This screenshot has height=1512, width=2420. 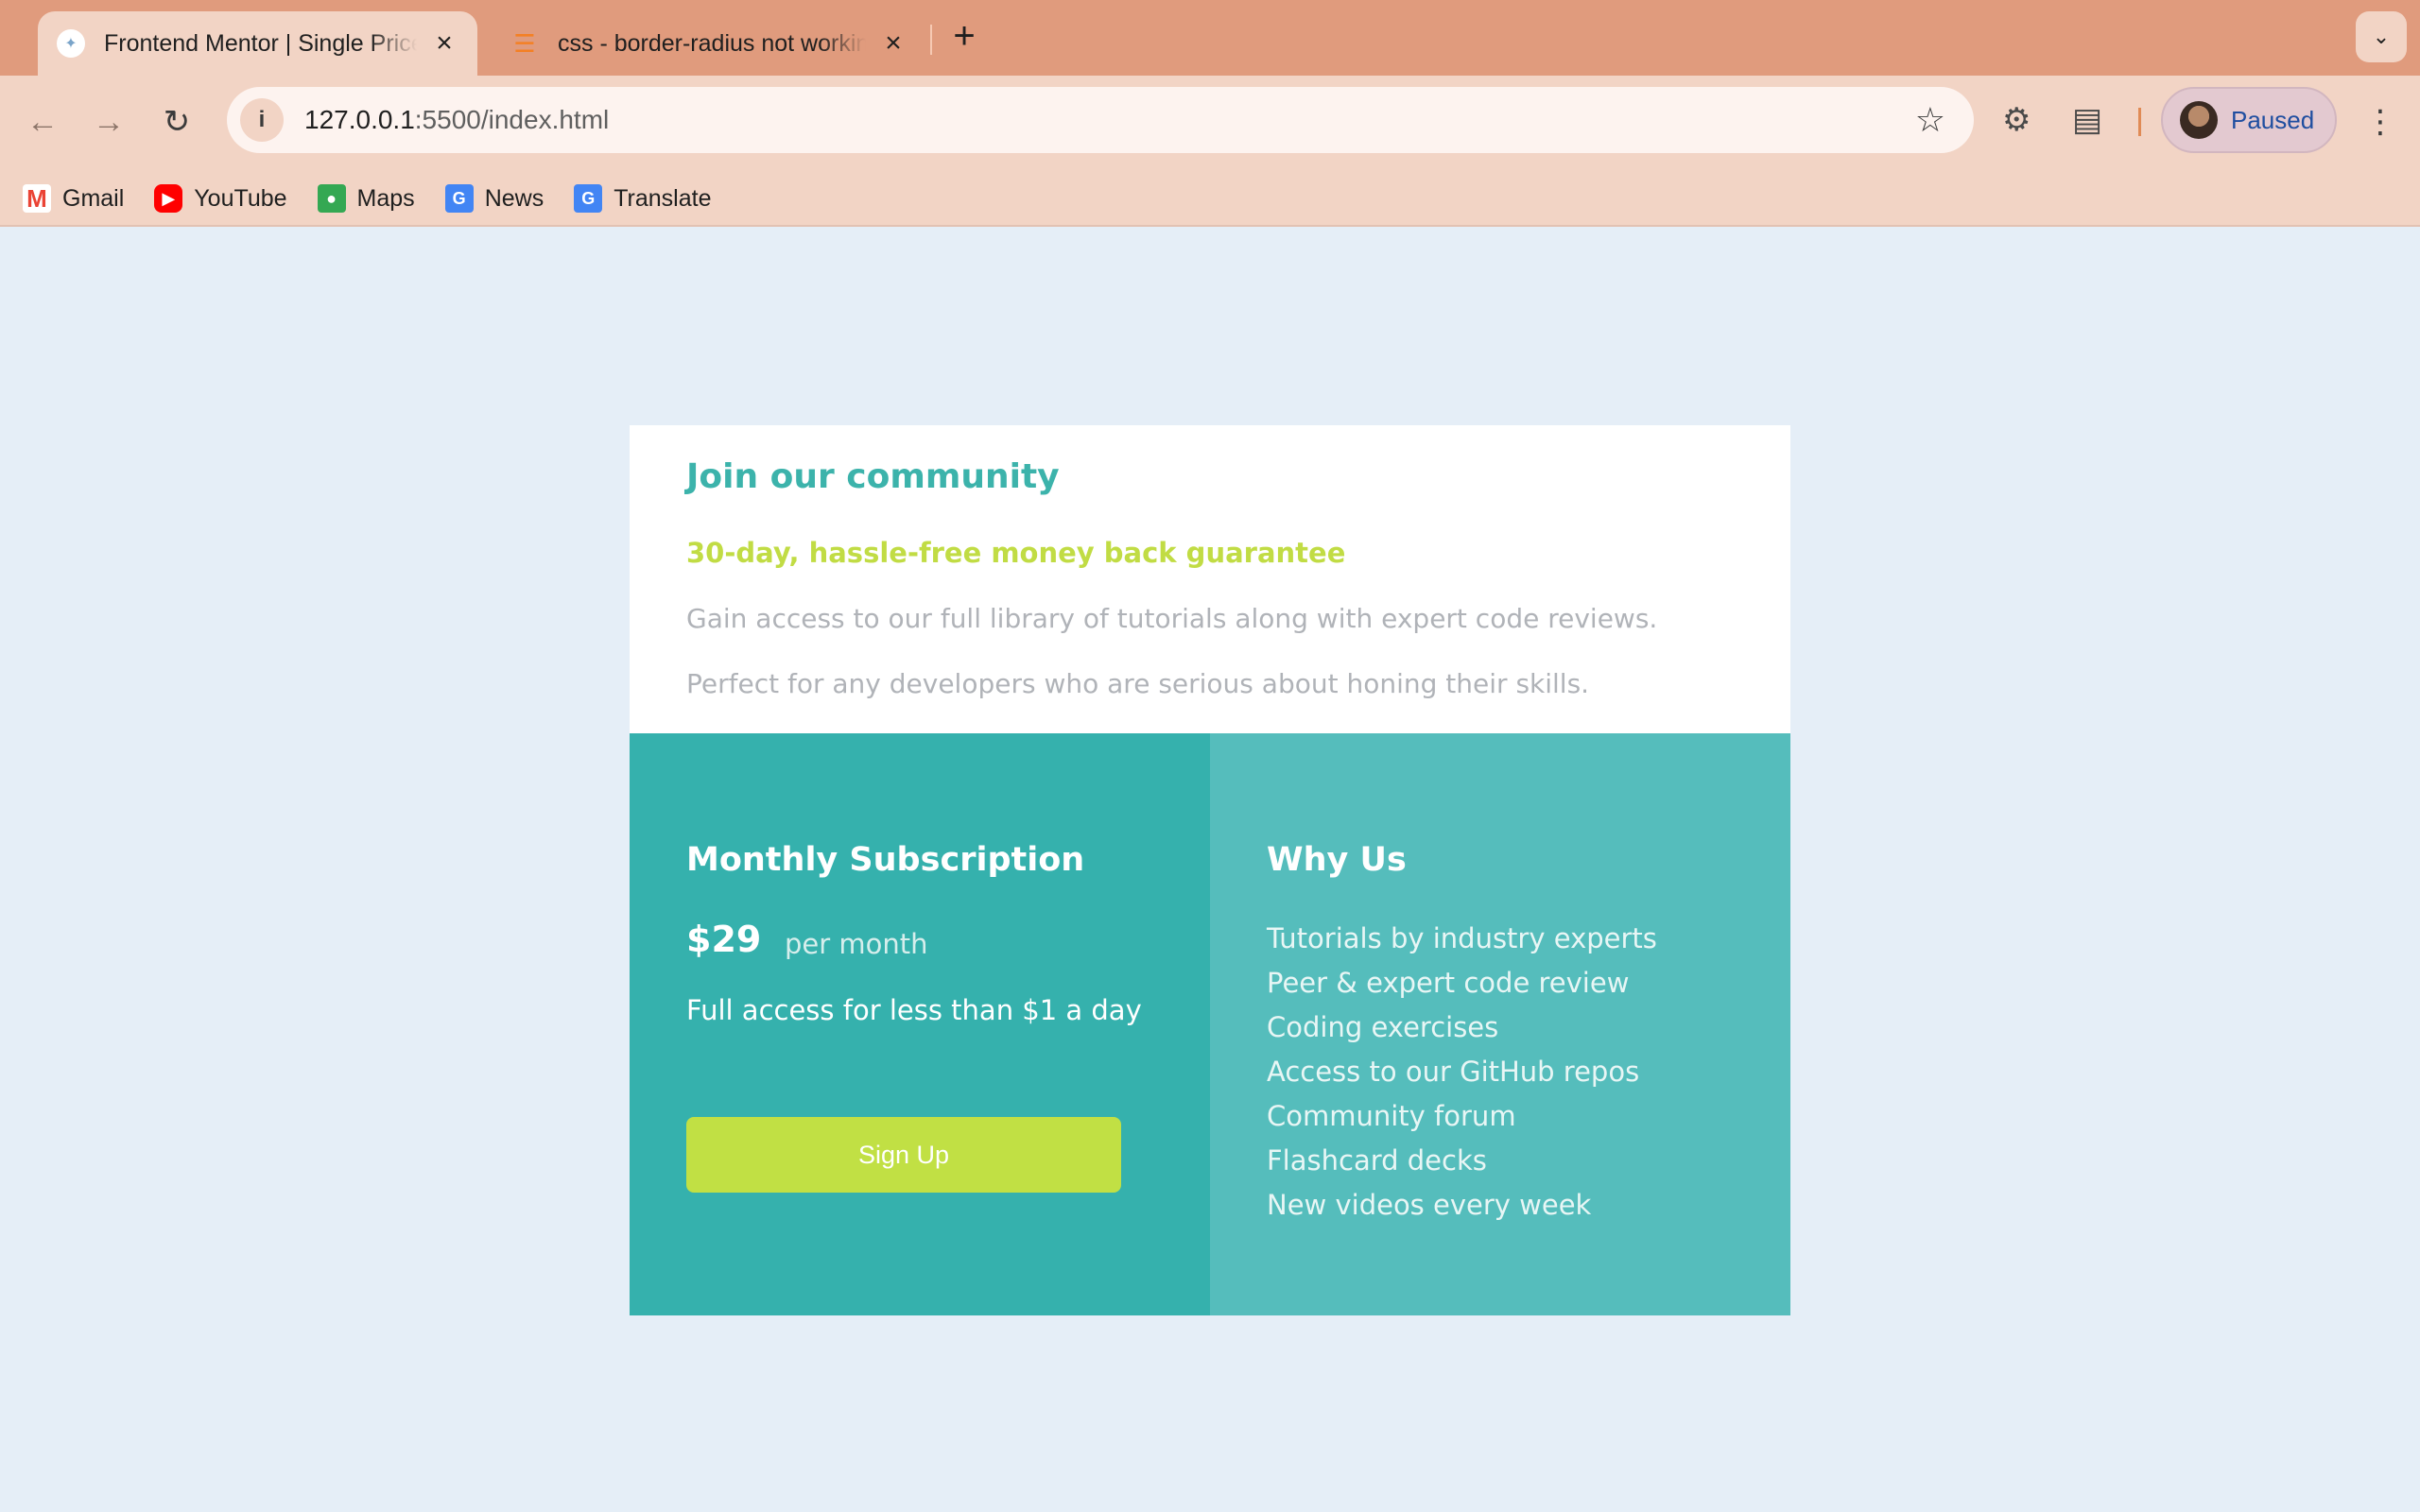 I want to click on url-host: 127.0.0.1, so click(x=359, y=119).